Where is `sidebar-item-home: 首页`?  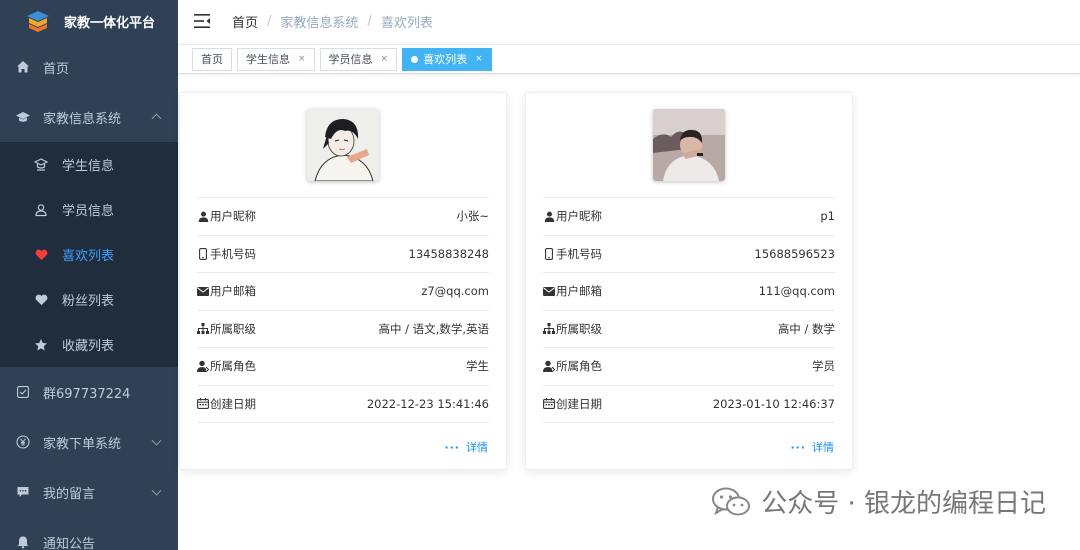
sidebar-item-home: 首页 is located at coordinates (89, 67).